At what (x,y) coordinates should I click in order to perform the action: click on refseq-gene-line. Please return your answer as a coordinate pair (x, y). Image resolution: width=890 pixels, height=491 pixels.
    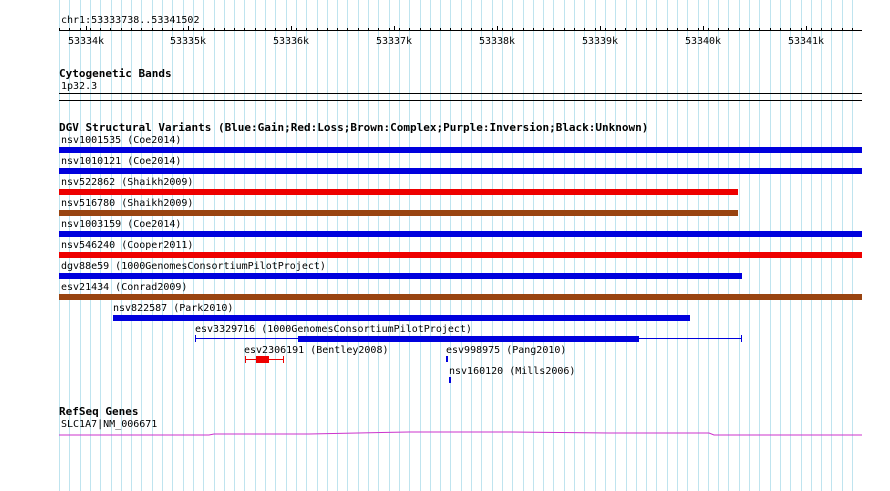
    Looking at the image, I should click on (460, 433).